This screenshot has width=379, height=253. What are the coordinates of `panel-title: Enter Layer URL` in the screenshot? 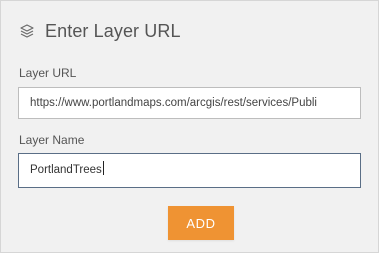 It's located at (113, 30).